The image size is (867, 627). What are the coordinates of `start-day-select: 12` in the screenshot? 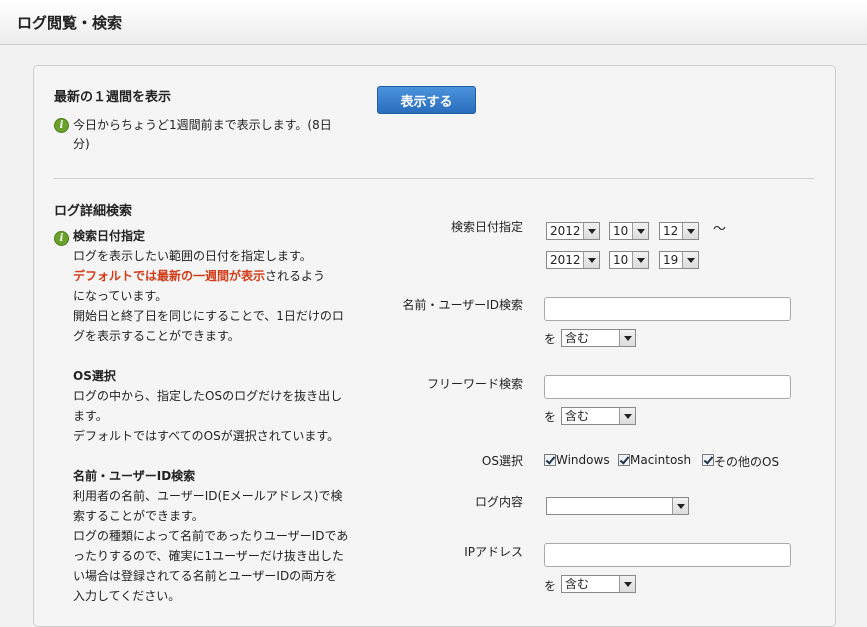 It's located at (679, 231).